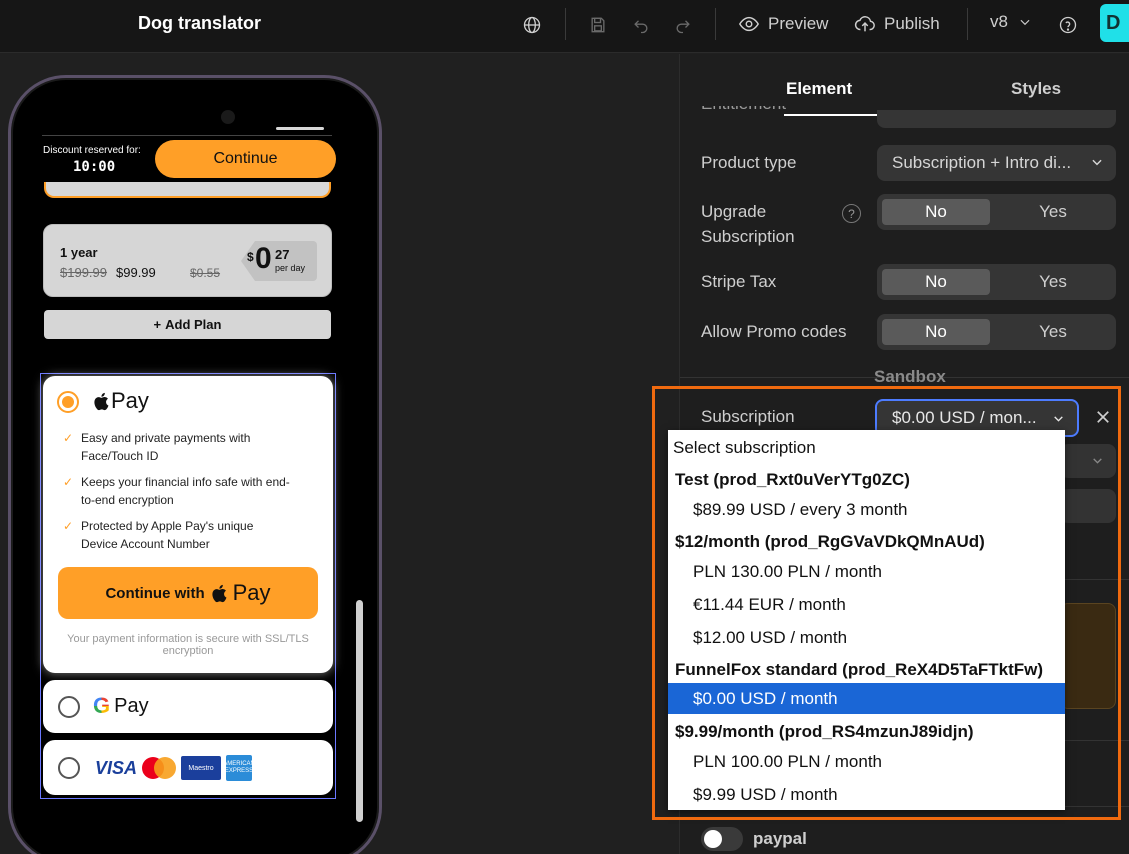 Image resolution: width=1129 pixels, height=854 pixels. What do you see at coordinates (866, 571) in the screenshot?
I see `dropdown-option: PLN 130.00 PLN / month` at bounding box center [866, 571].